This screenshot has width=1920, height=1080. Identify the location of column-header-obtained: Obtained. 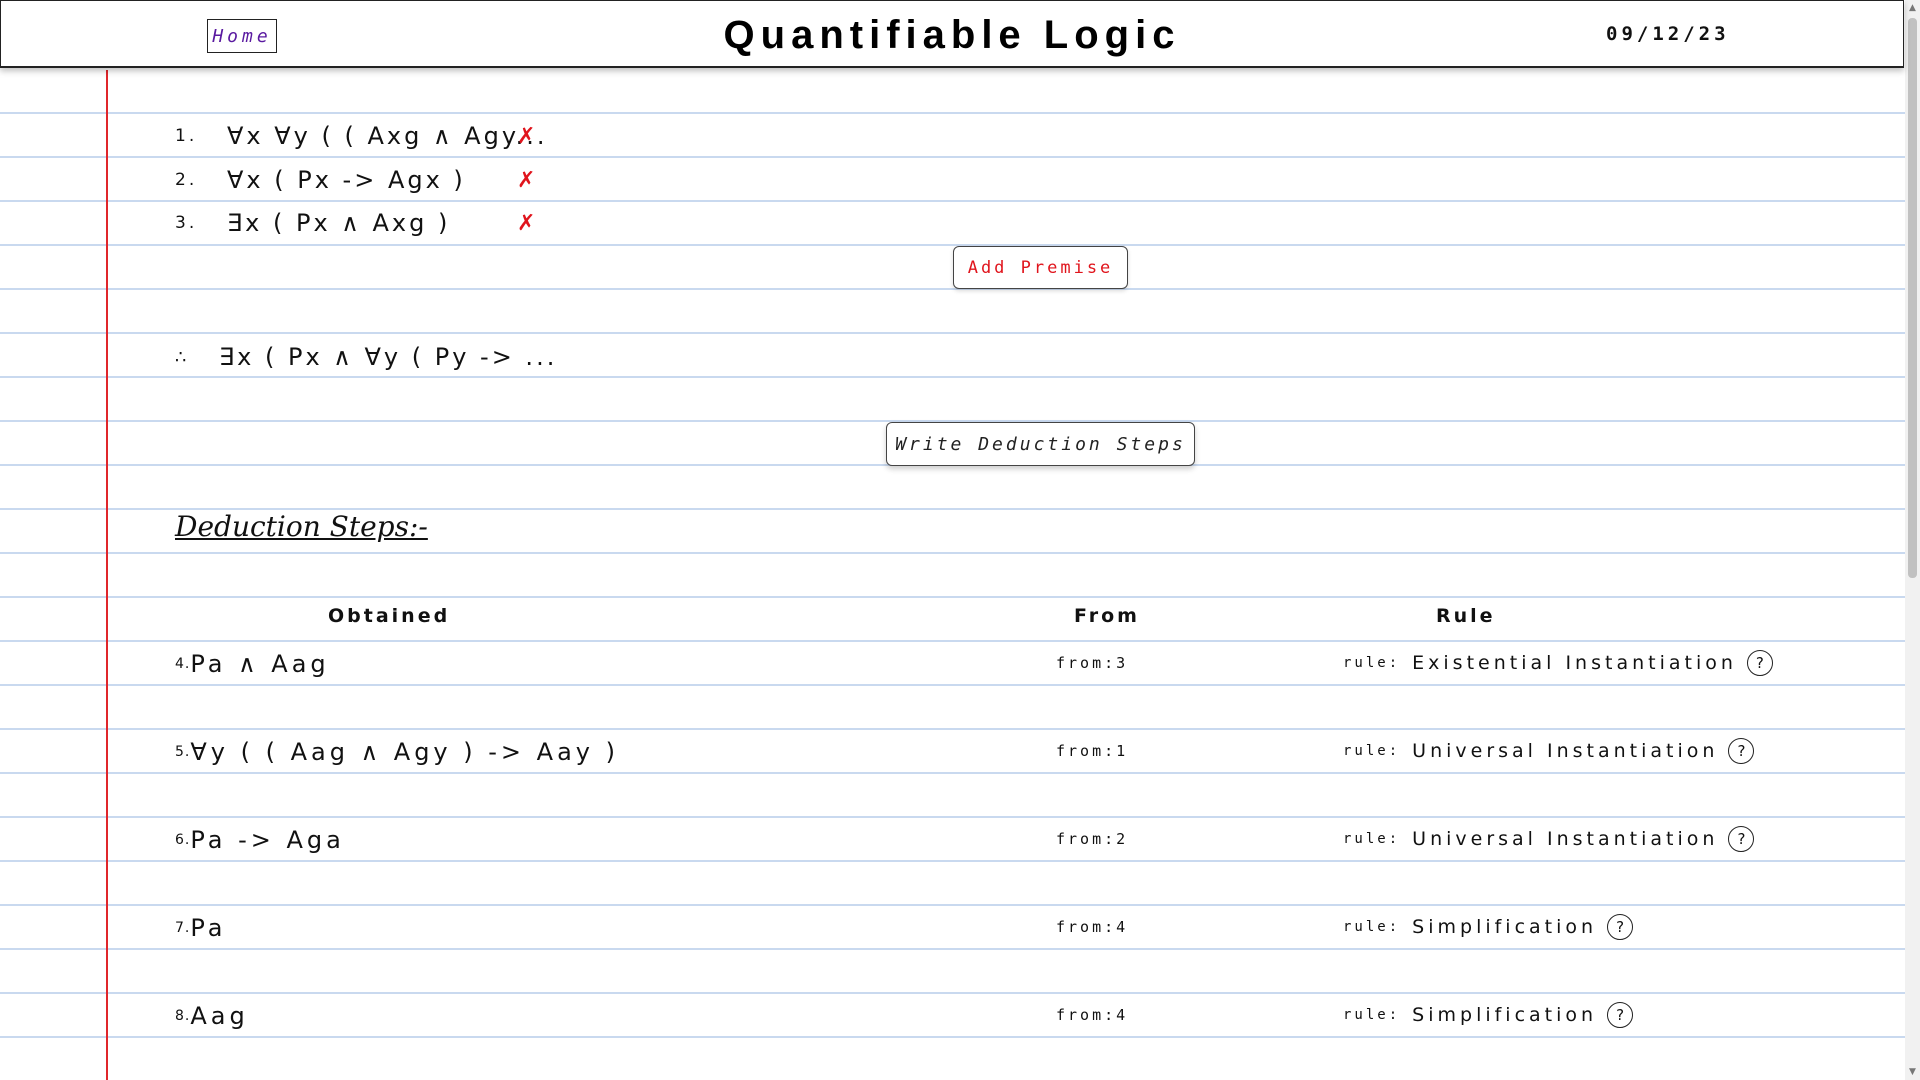
(389, 616).